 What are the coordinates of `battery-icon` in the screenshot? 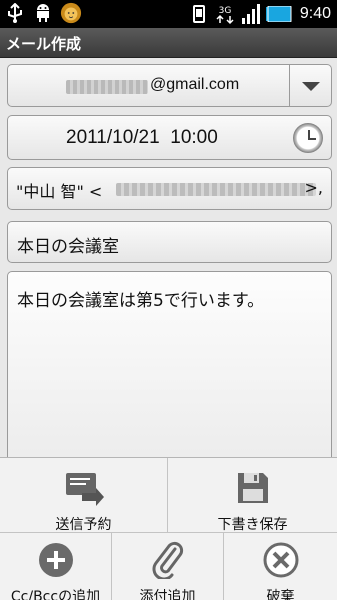 It's located at (278, 14).